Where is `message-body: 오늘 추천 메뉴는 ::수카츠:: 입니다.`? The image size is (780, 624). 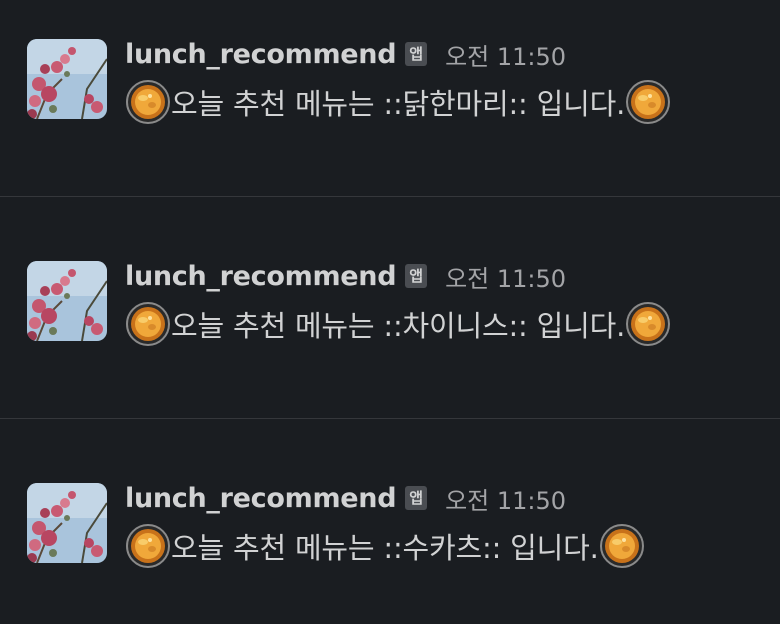
message-body: 오늘 추천 메뉴는 ::수카츠:: 입니다. is located at coordinates (385, 546).